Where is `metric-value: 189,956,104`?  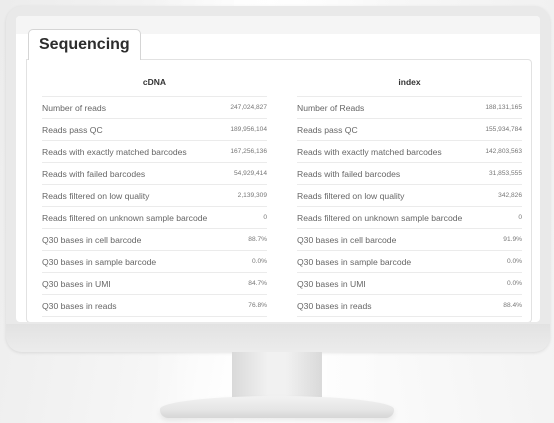 metric-value: 189,956,104 is located at coordinates (248, 129).